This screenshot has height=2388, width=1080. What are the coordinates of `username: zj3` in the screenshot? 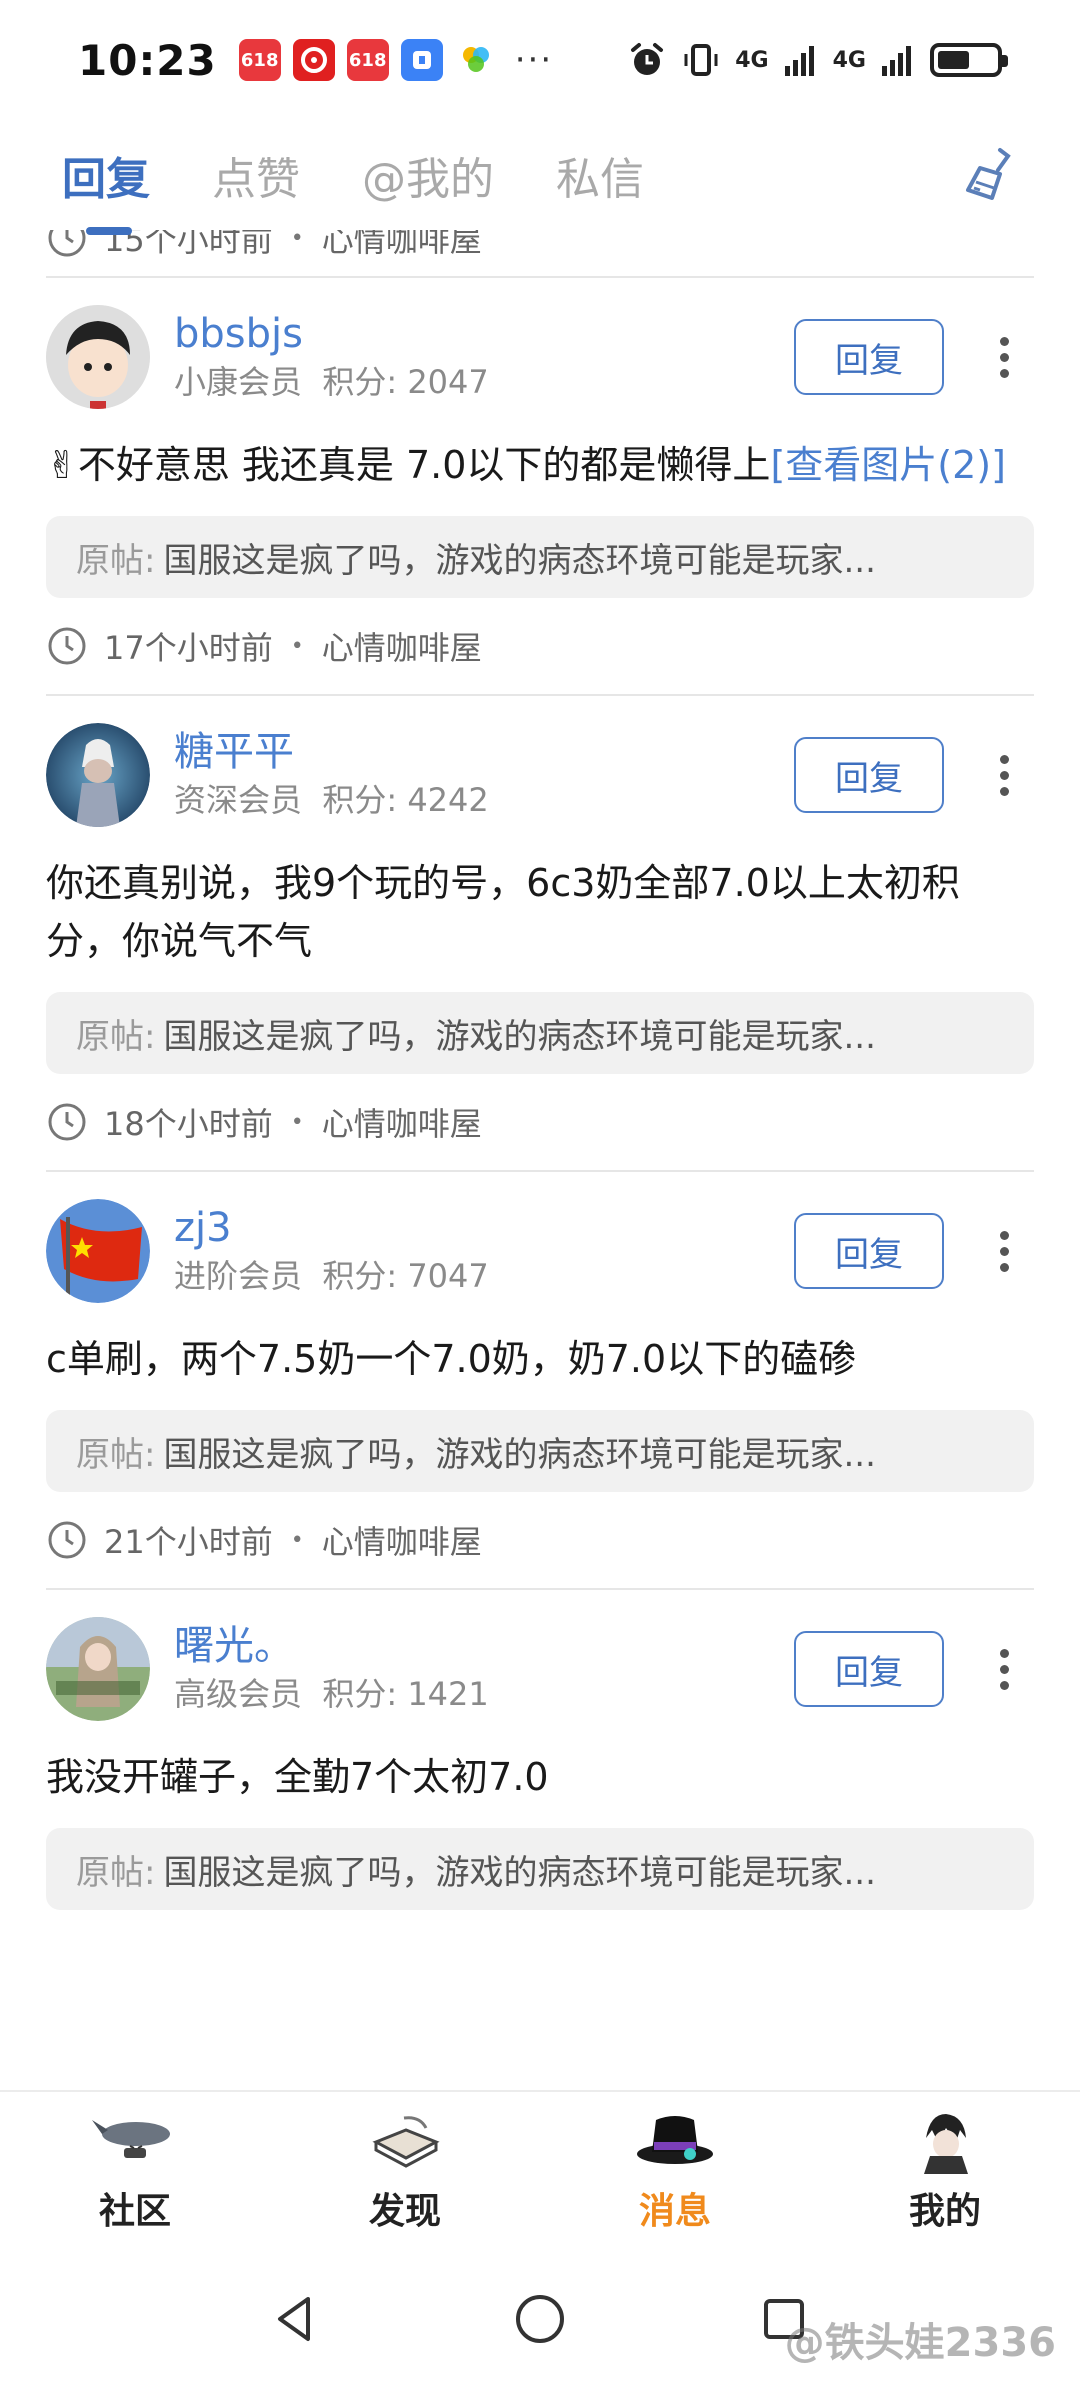 It's located at (484, 1228).